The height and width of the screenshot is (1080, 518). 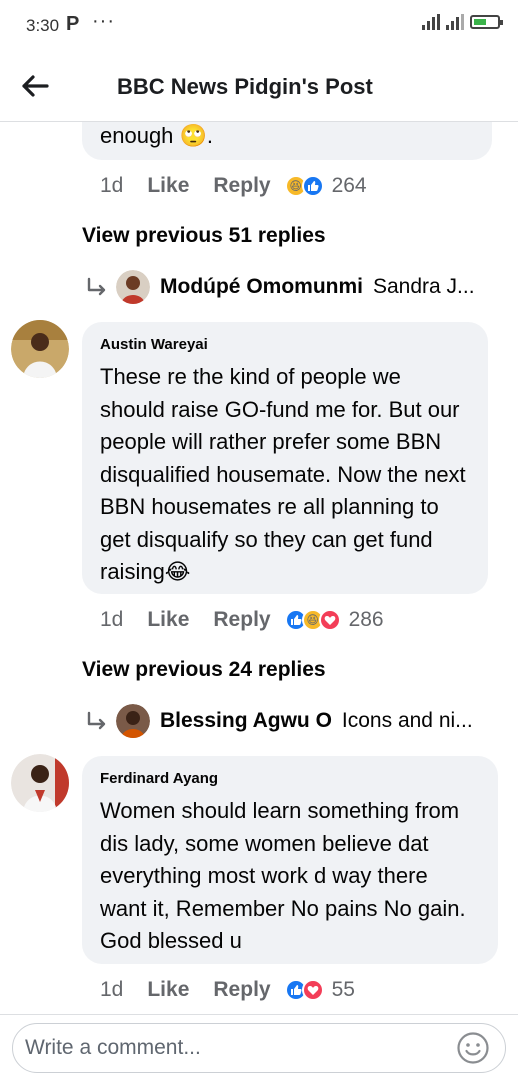 I want to click on comment-bubble: enough 🙄., so click(x=287, y=141).